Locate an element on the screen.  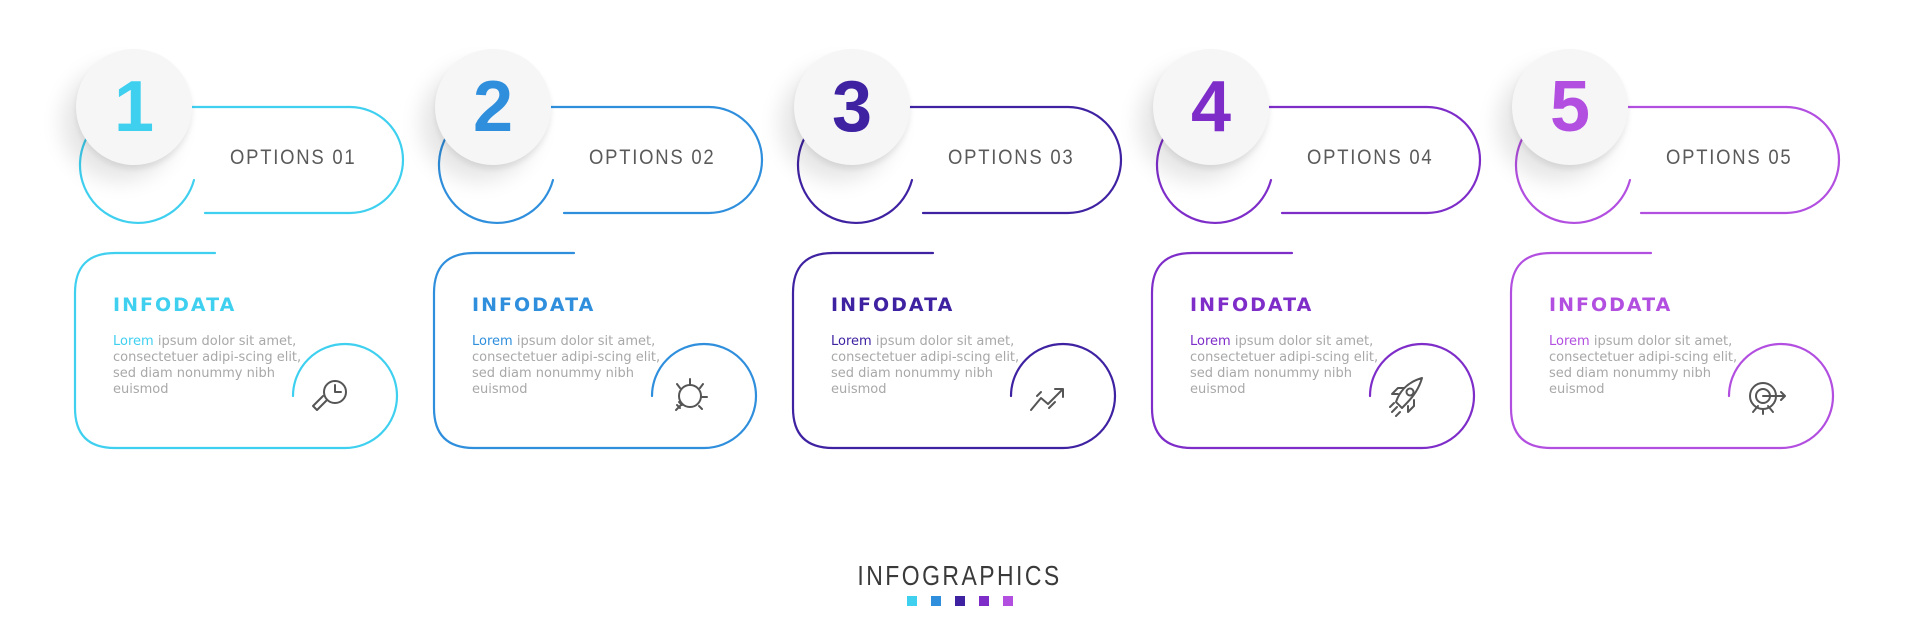
step-number-badge: 2 is located at coordinates (493, 107).